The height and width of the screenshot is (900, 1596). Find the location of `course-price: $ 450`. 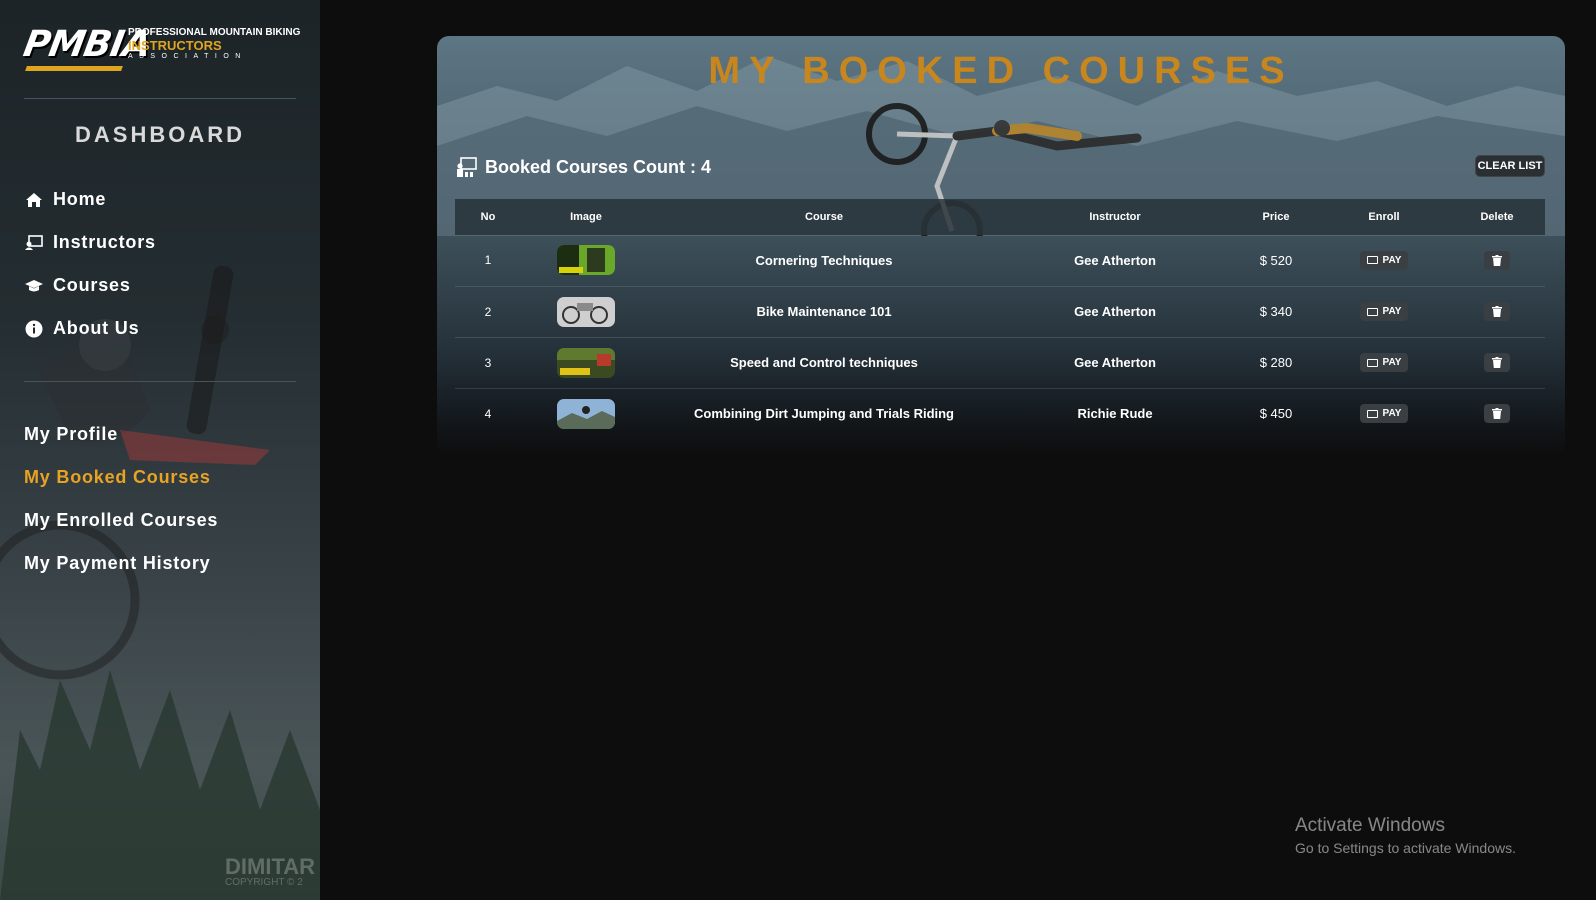

course-price: $ 450 is located at coordinates (1276, 414).